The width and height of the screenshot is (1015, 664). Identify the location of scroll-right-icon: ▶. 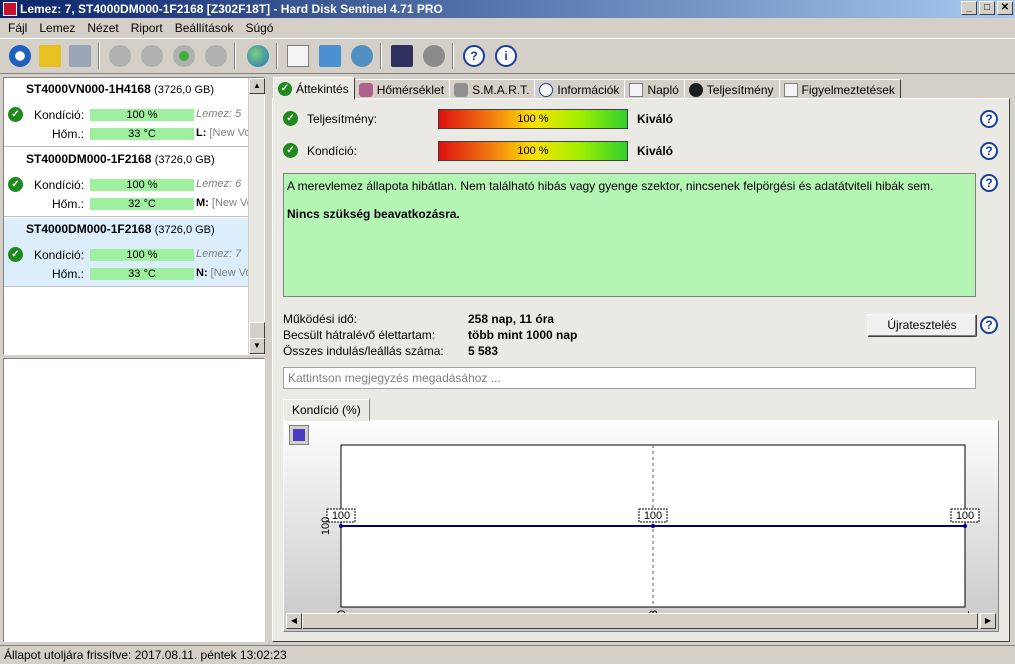
(988, 621).